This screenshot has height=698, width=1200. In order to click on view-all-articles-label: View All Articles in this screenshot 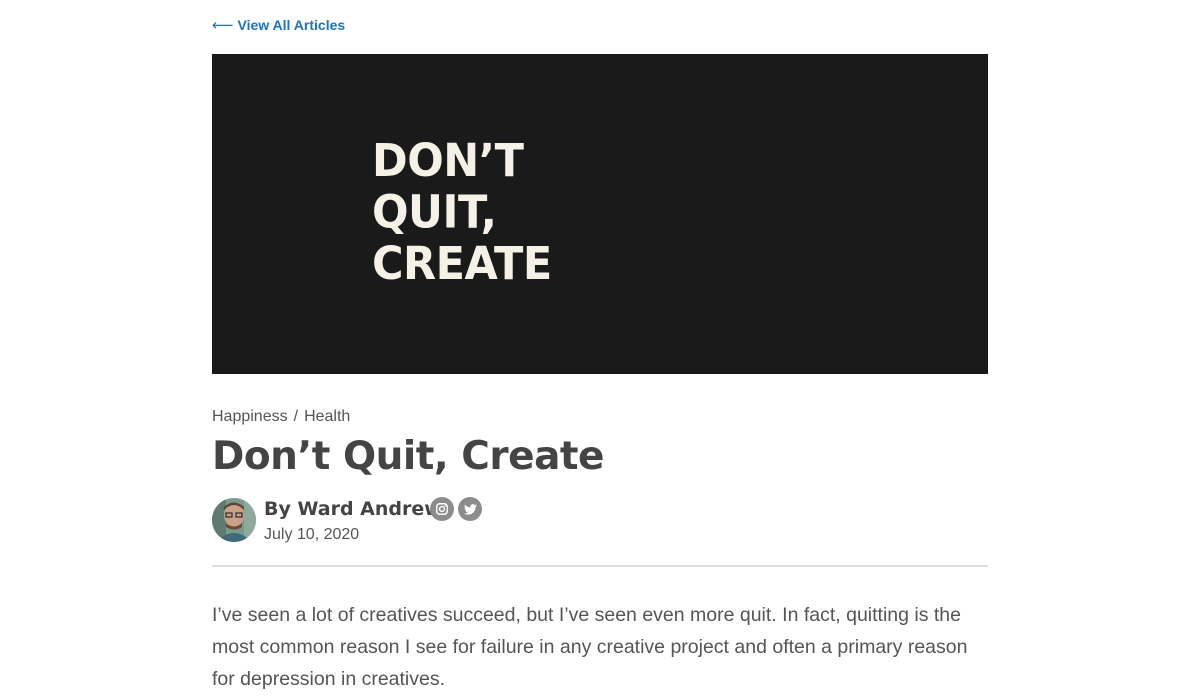, I will do `click(291, 25)`.